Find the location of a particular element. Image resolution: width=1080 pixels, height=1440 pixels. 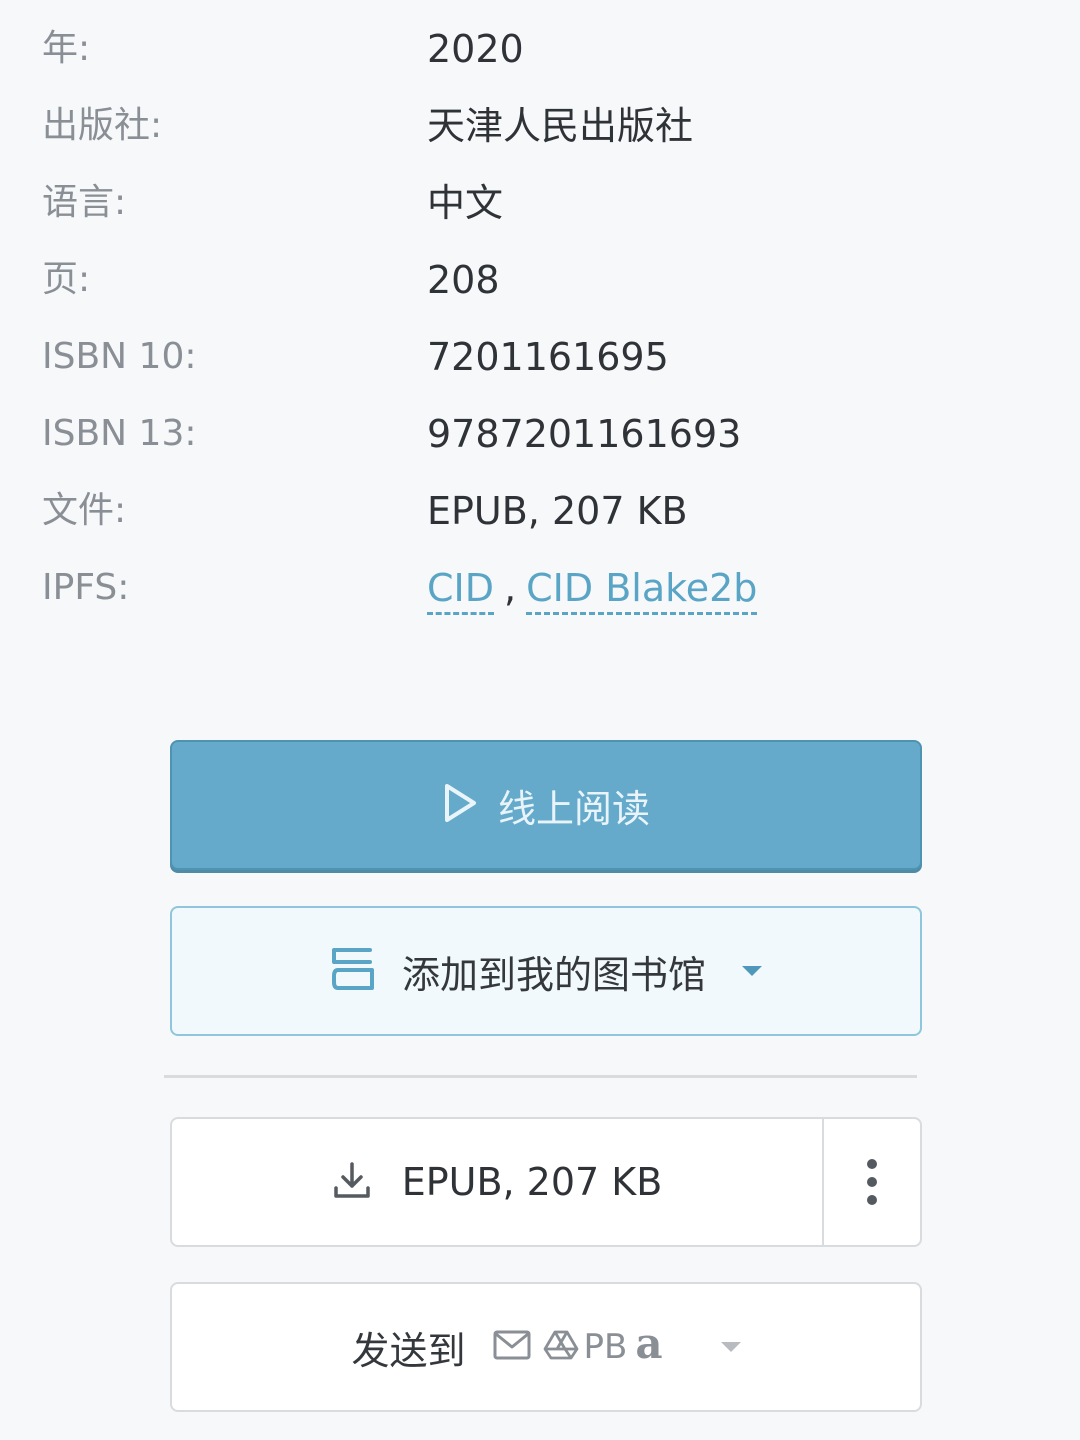

detail-row-file: 文件: EPUB, 207 KB is located at coordinates (540, 511).